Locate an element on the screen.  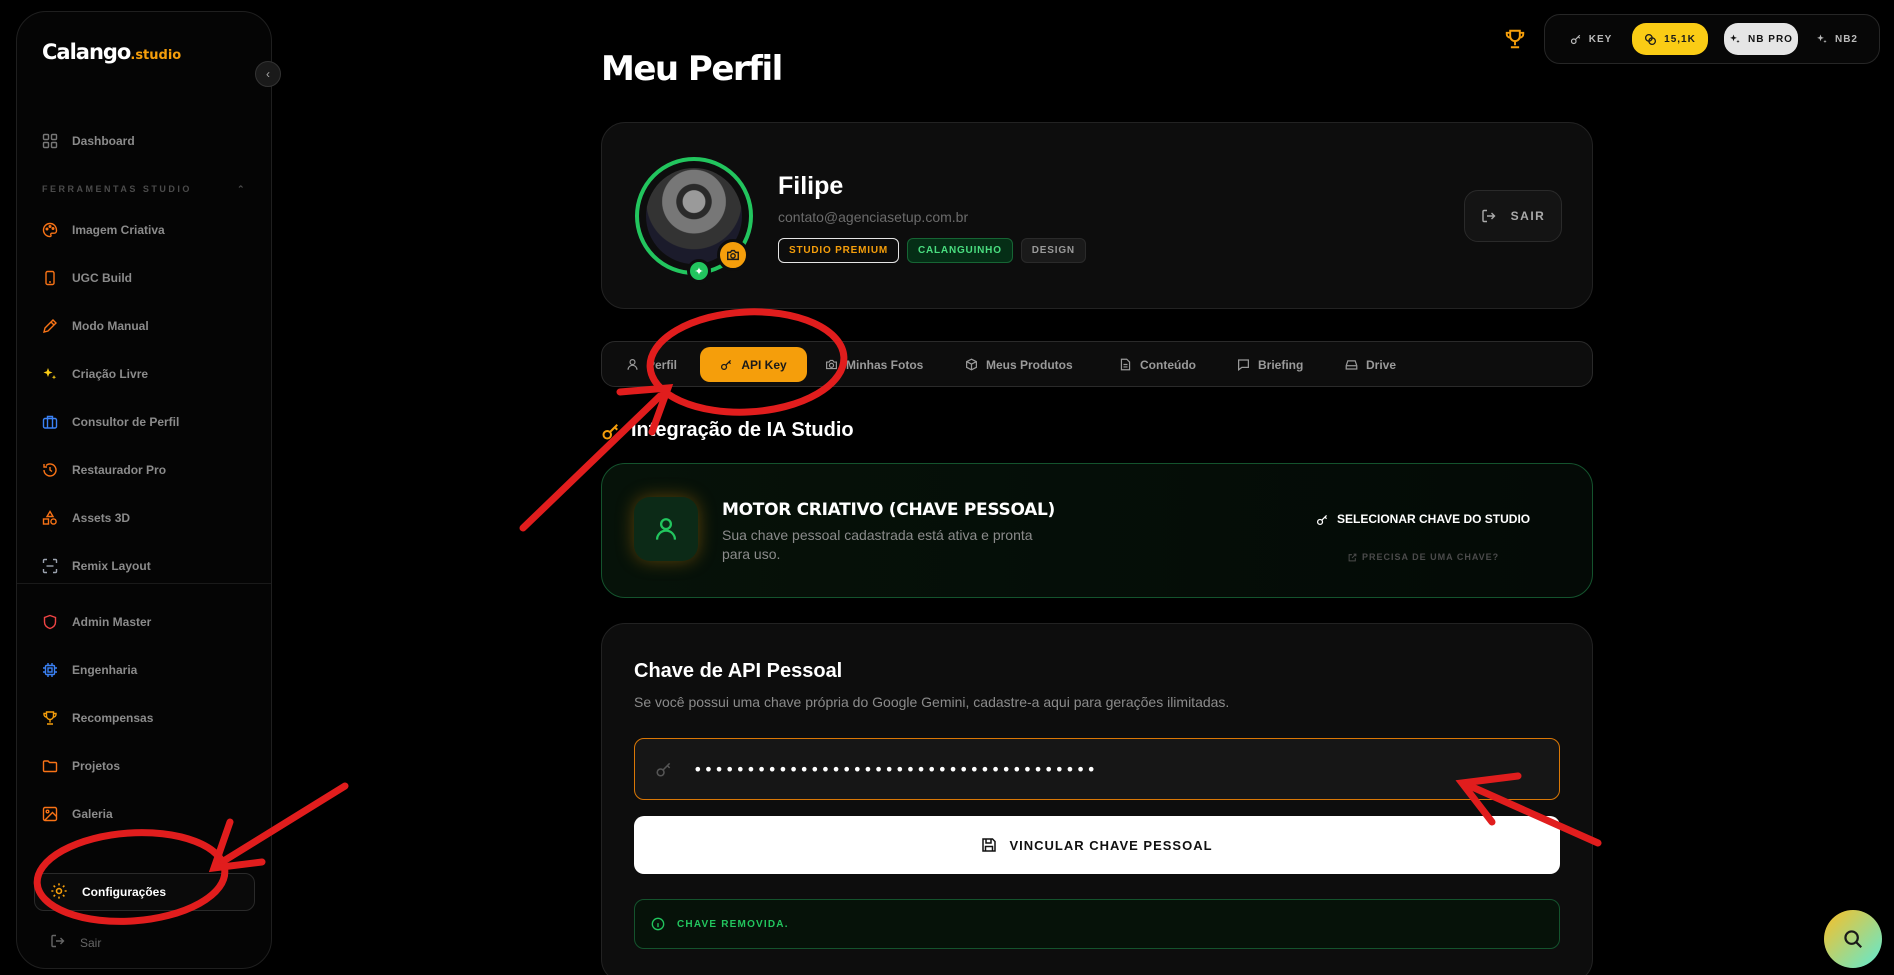
sidebar-item-restaurador-pro: Restaurador Pro is located at coordinates (104, 470).